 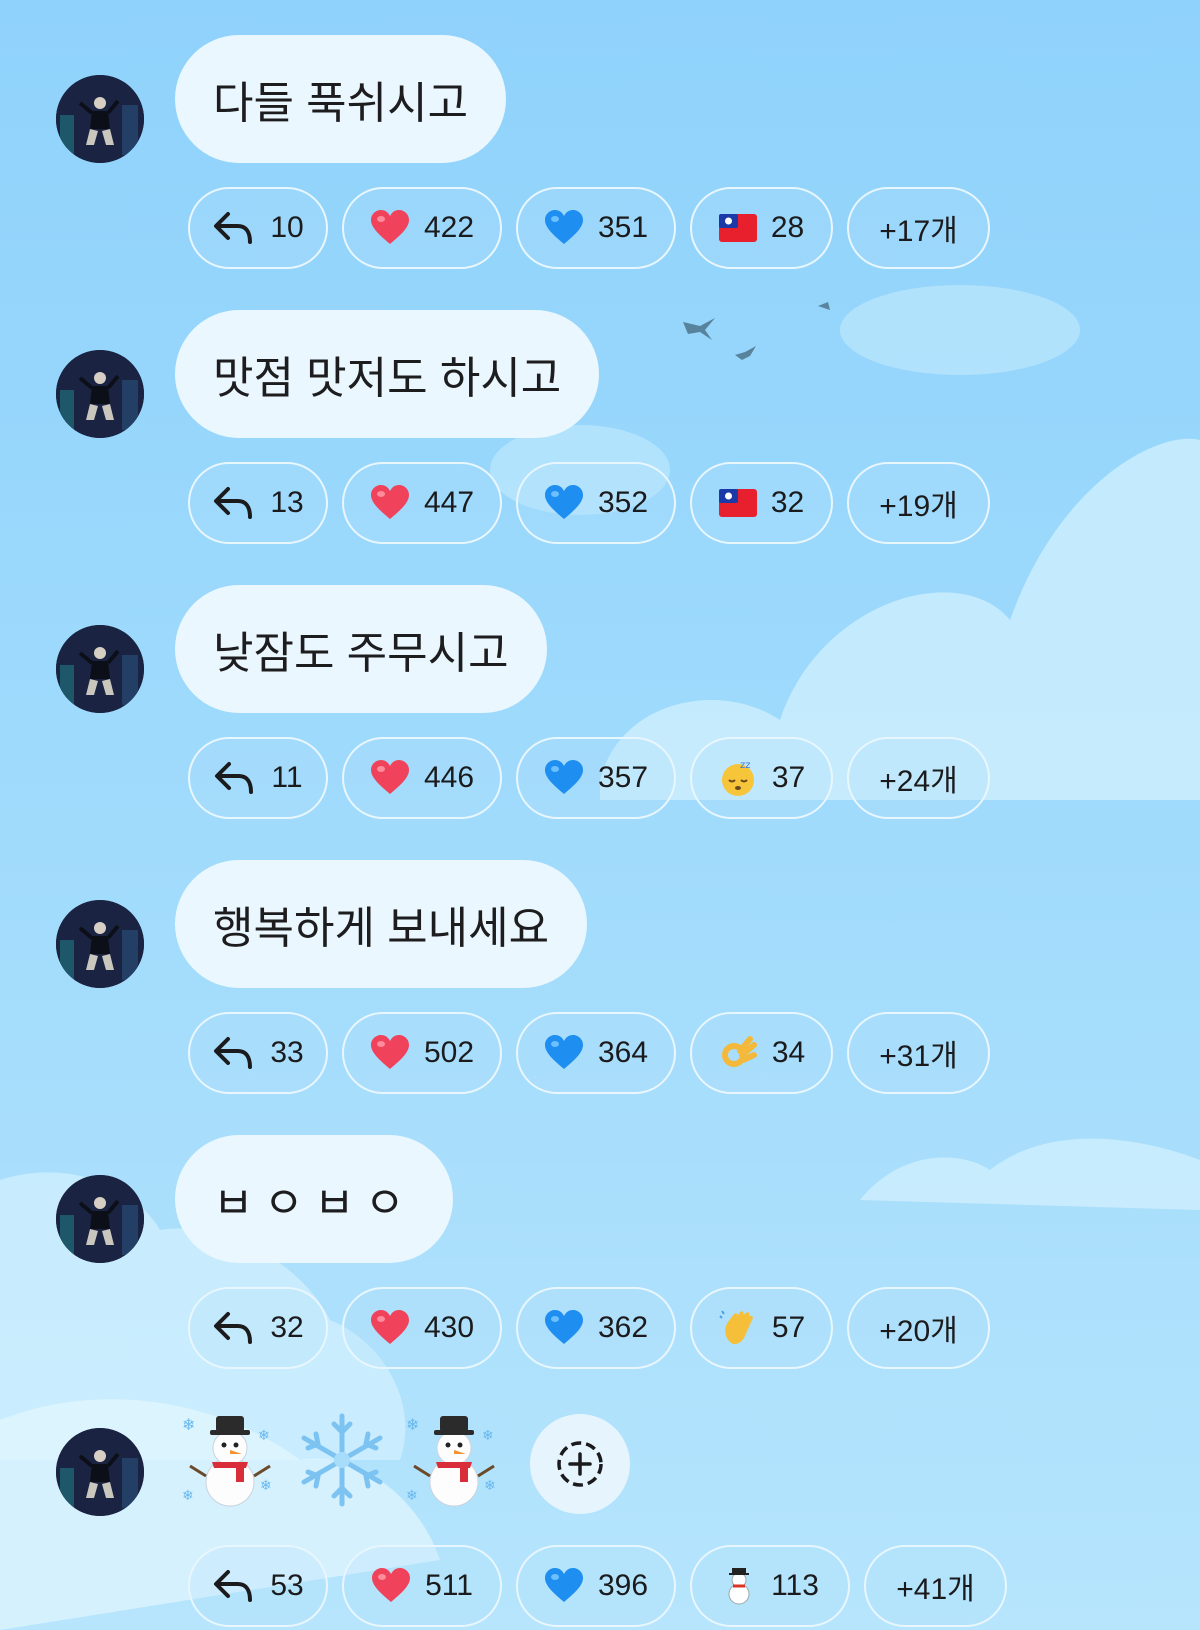 What do you see at coordinates (449, 1585) in the screenshot?
I see `heart_red-count: 511` at bounding box center [449, 1585].